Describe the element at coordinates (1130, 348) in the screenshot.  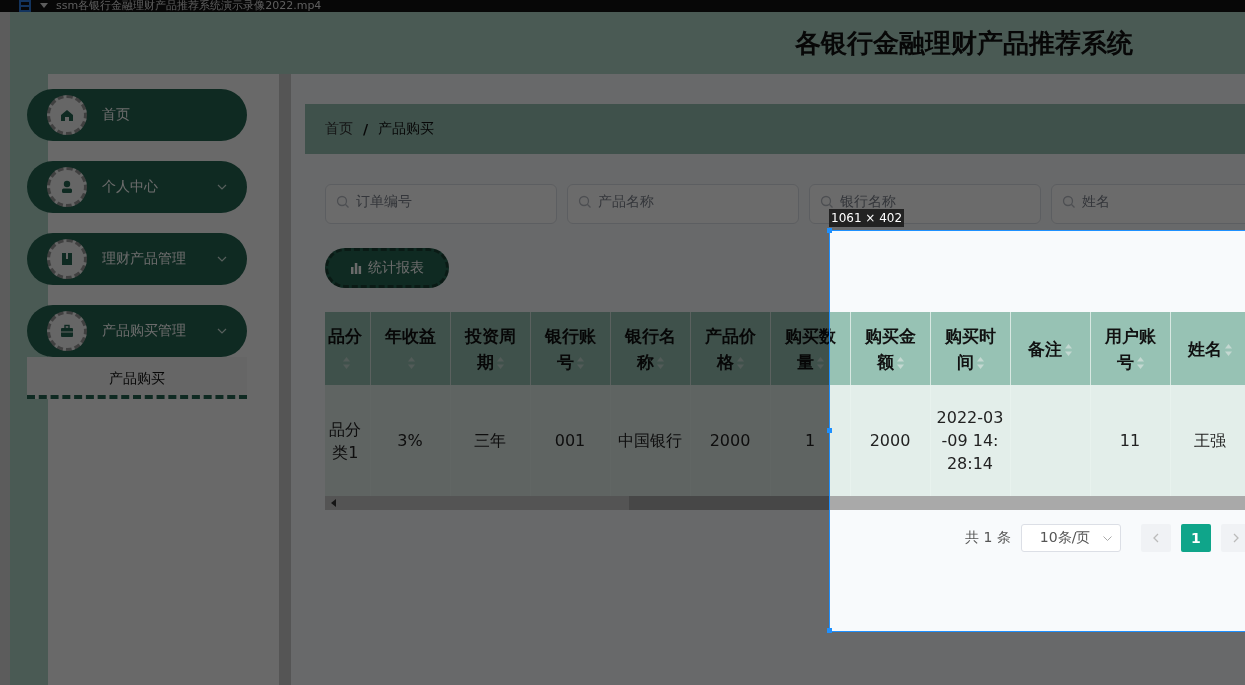
I see `column-header: 用户账号` at that location.